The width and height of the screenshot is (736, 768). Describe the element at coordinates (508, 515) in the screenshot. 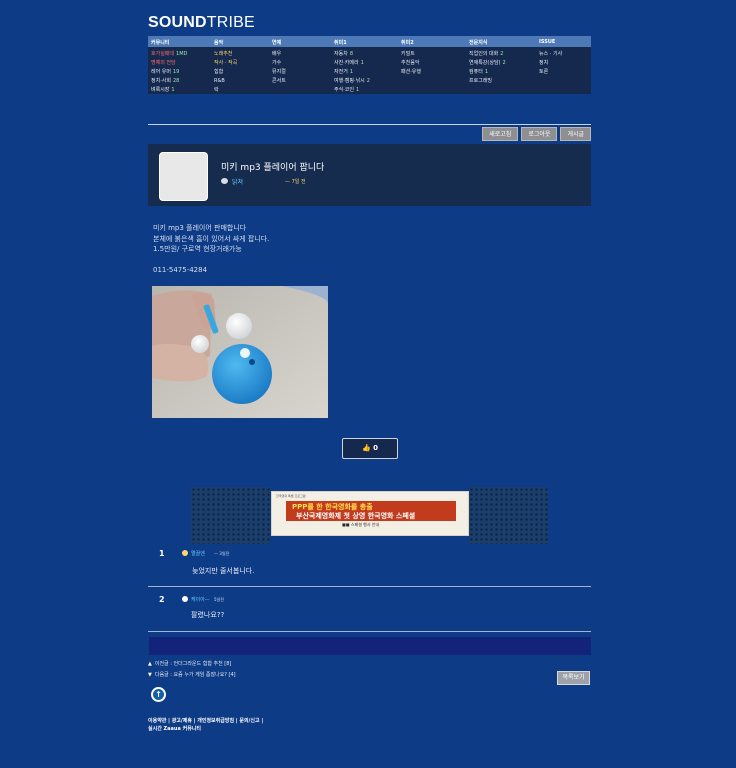

I see `ad-side-pattern-right` at that location.